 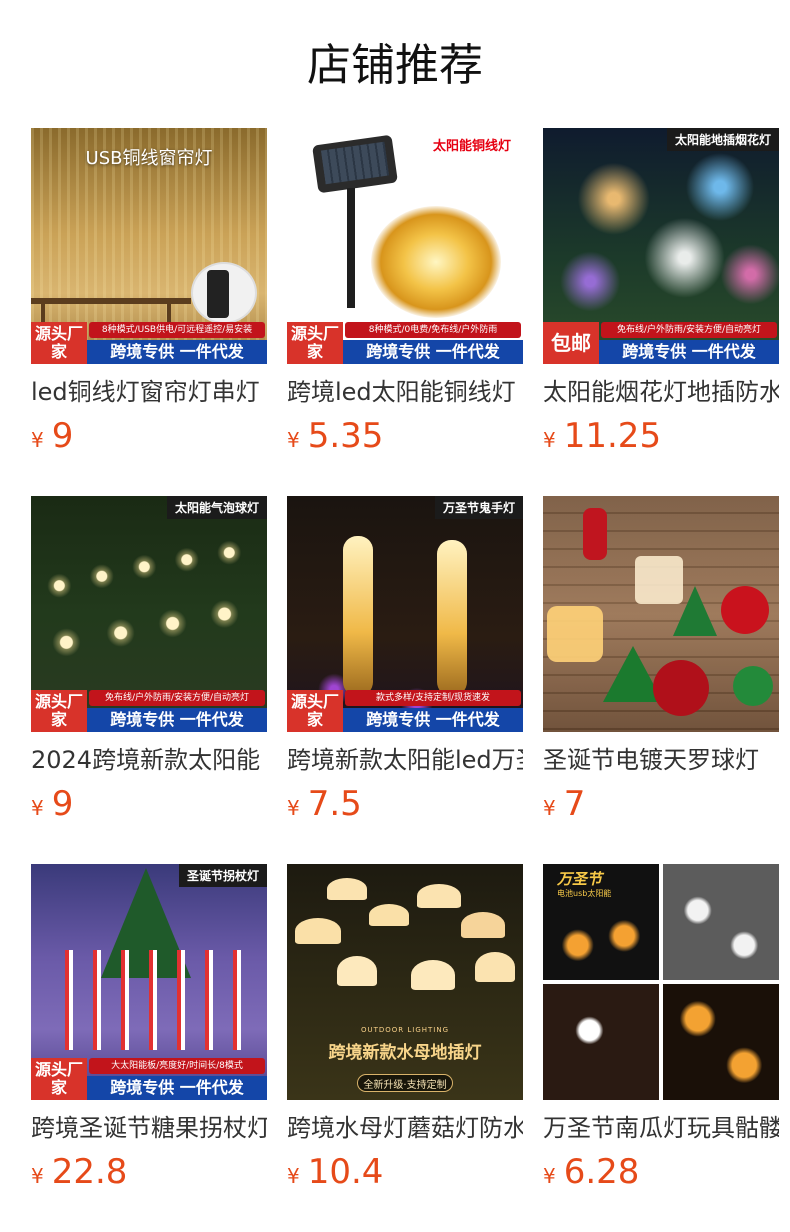 What do you see at coordinates (149, 760) in the screenshot?
I see `product-name: 2024跨境新款太阳能` at bounding box center [149, 760].